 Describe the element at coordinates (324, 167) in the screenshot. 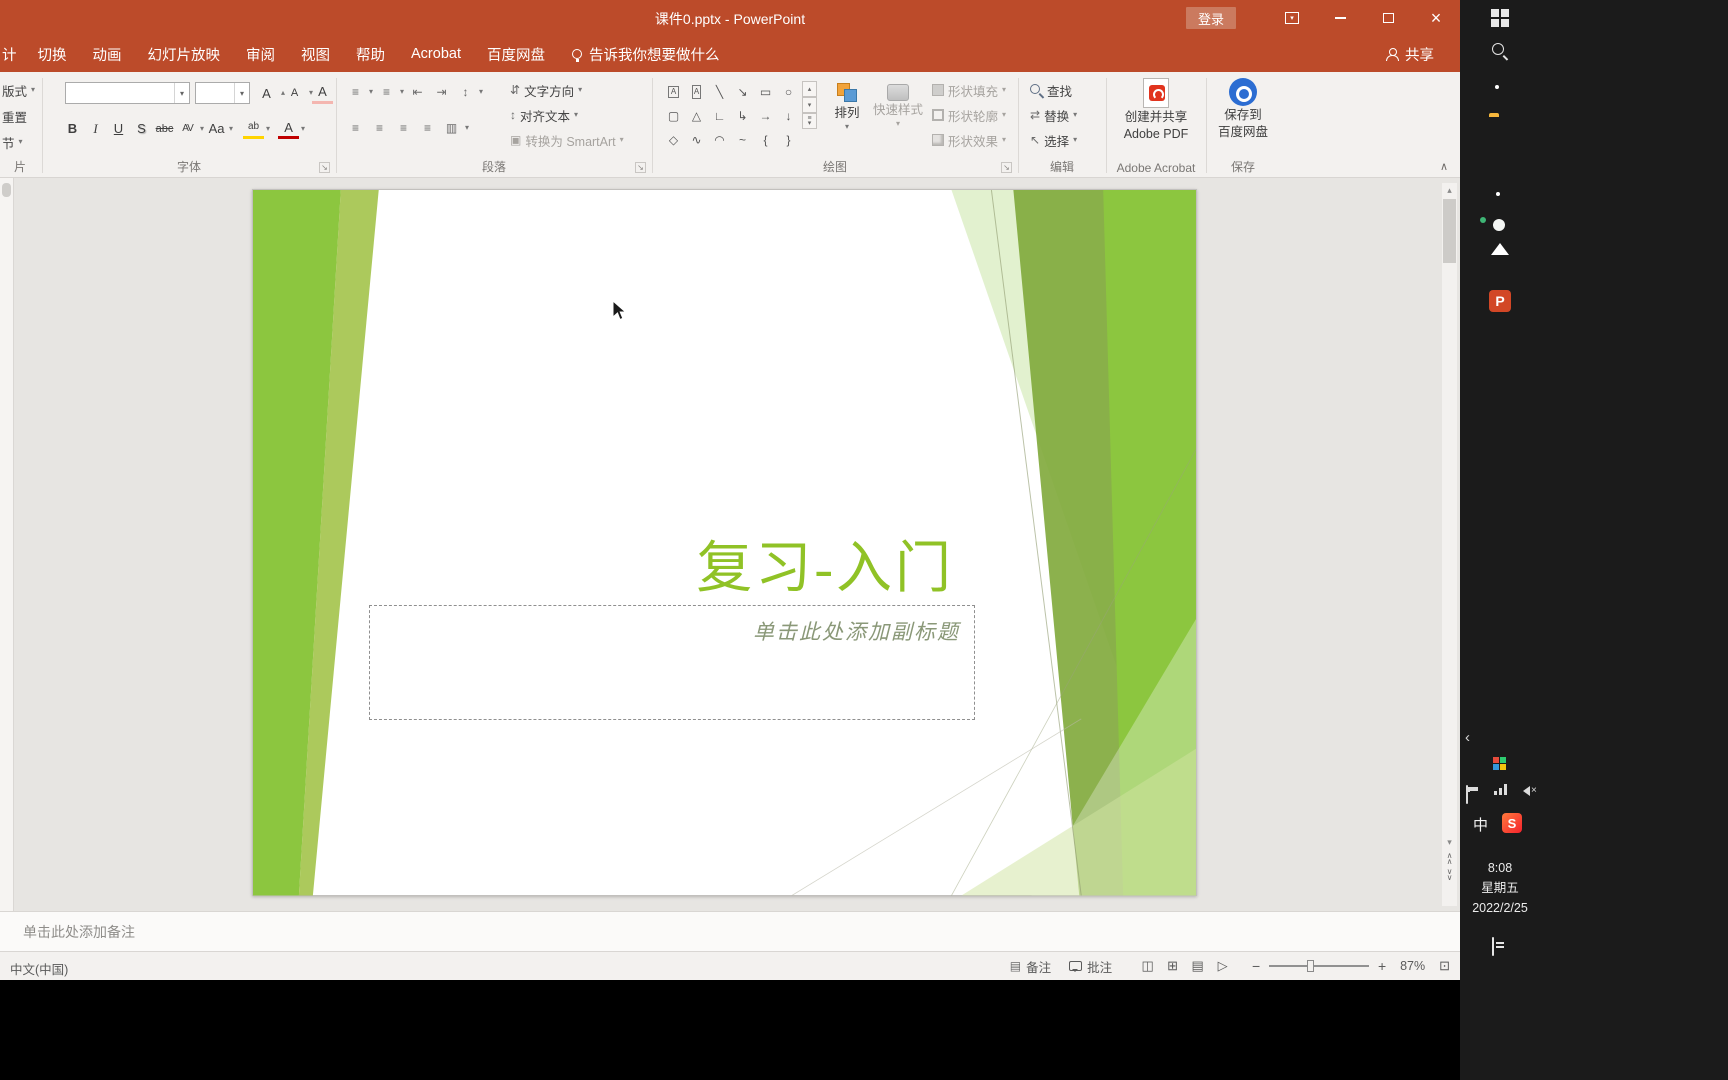

I see `font-dialog-launcher: ↘` at that location.